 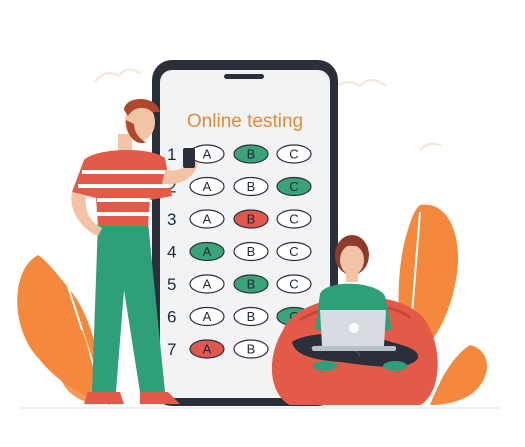 I want to click on smartphone-icon, so click(x=189, y=158).